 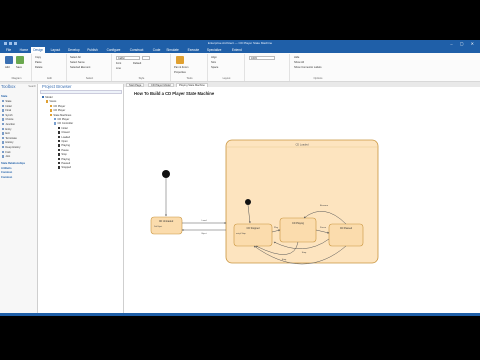 I want to click on menu-item-execute: Execute, so click(x=194, y=50).